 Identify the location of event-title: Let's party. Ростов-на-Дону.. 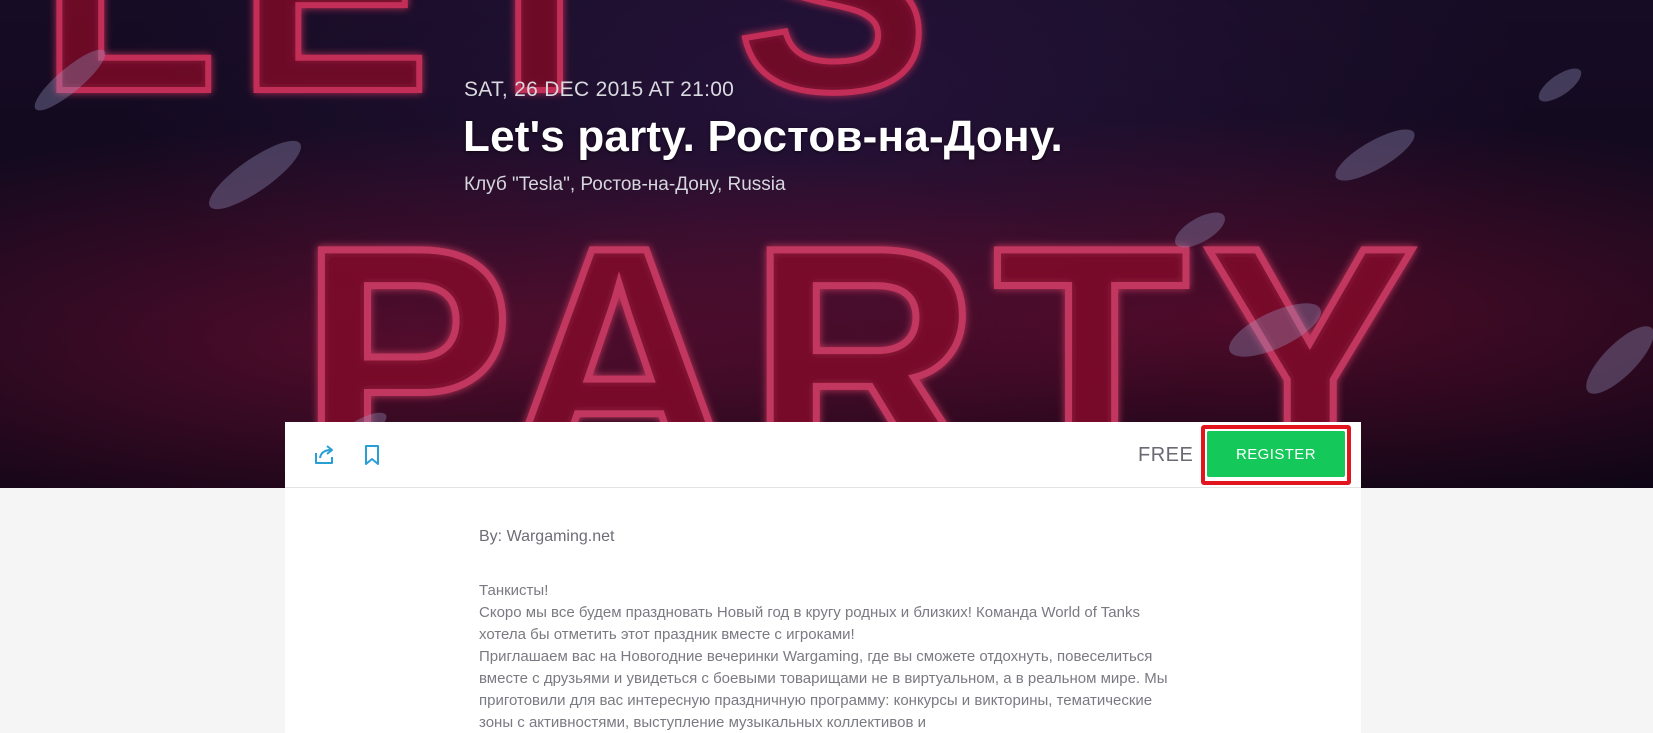
(763, 136).